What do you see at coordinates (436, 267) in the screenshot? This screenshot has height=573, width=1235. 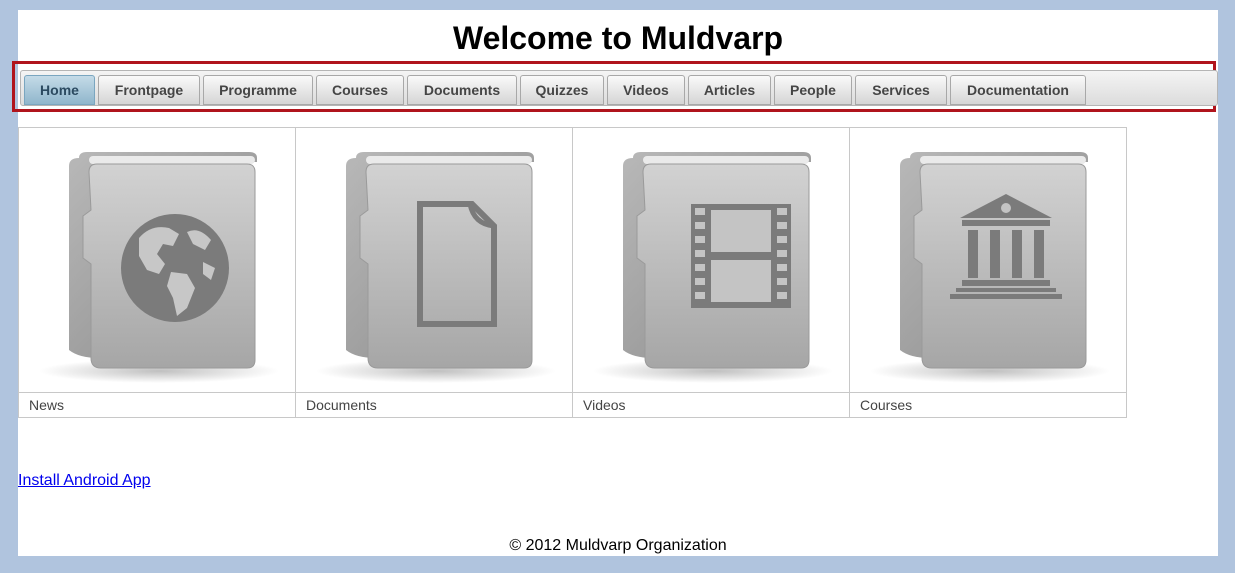 I see `document-icon` at bounding box center [436, 267].